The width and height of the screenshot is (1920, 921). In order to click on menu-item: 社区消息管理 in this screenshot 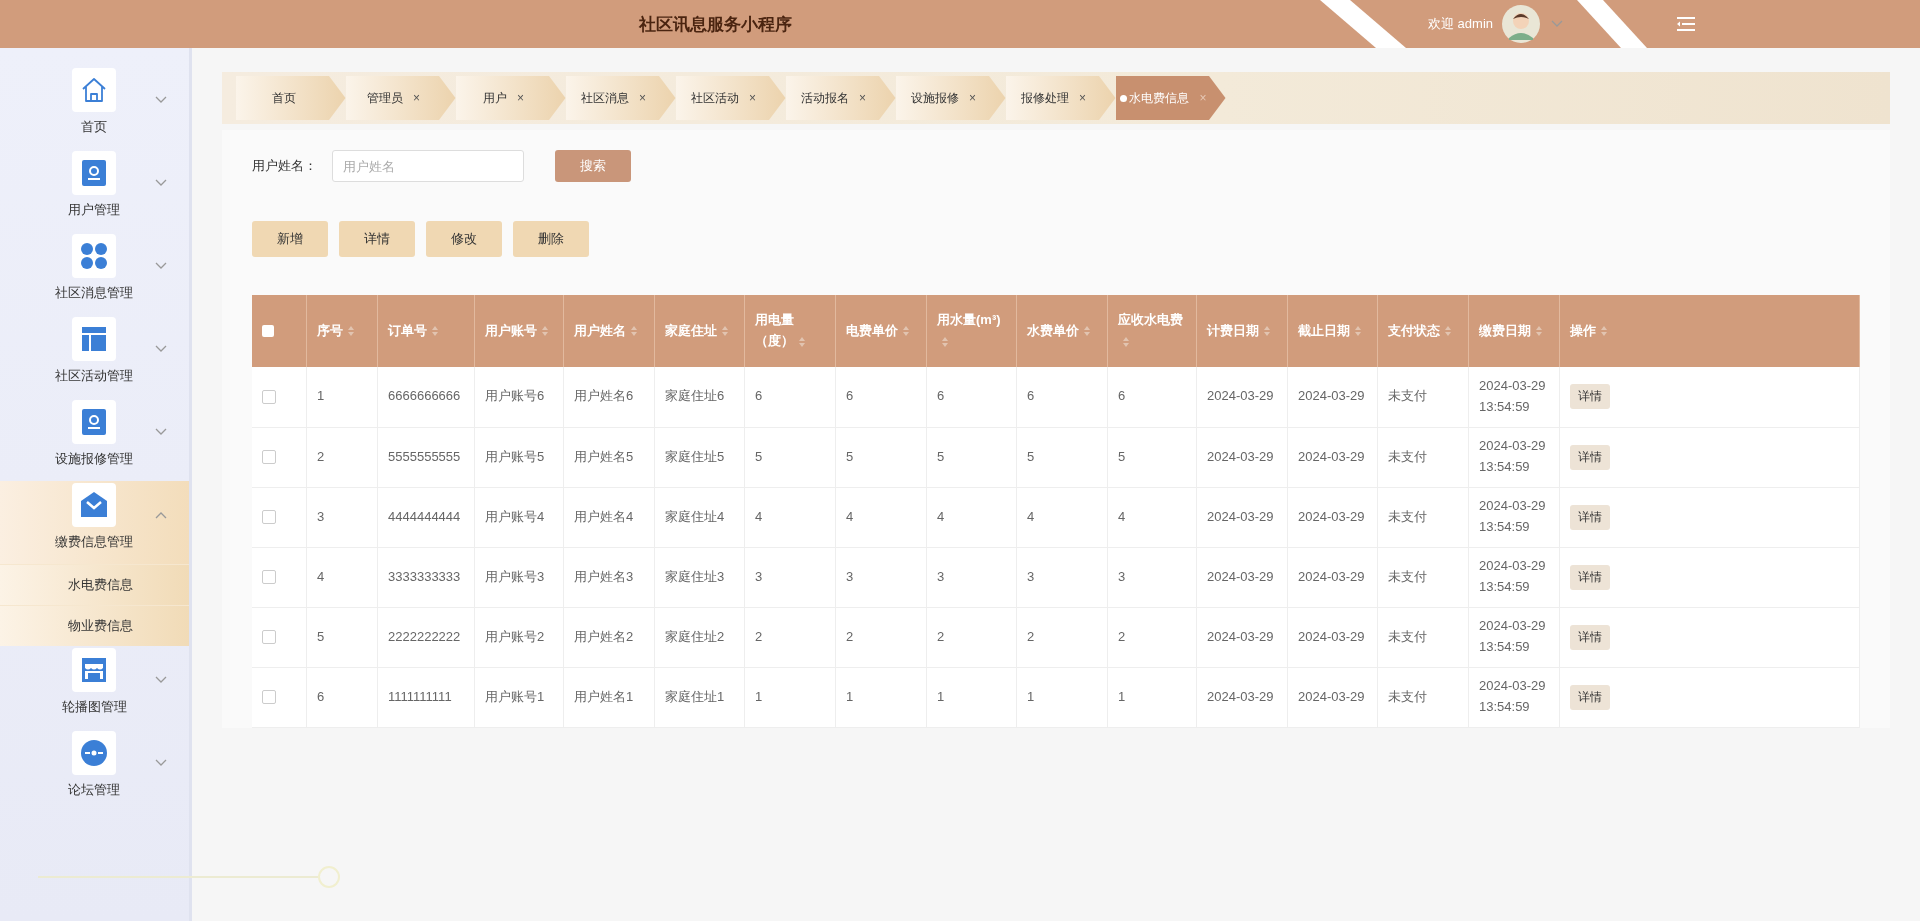, I will do `click(94, 273)`.